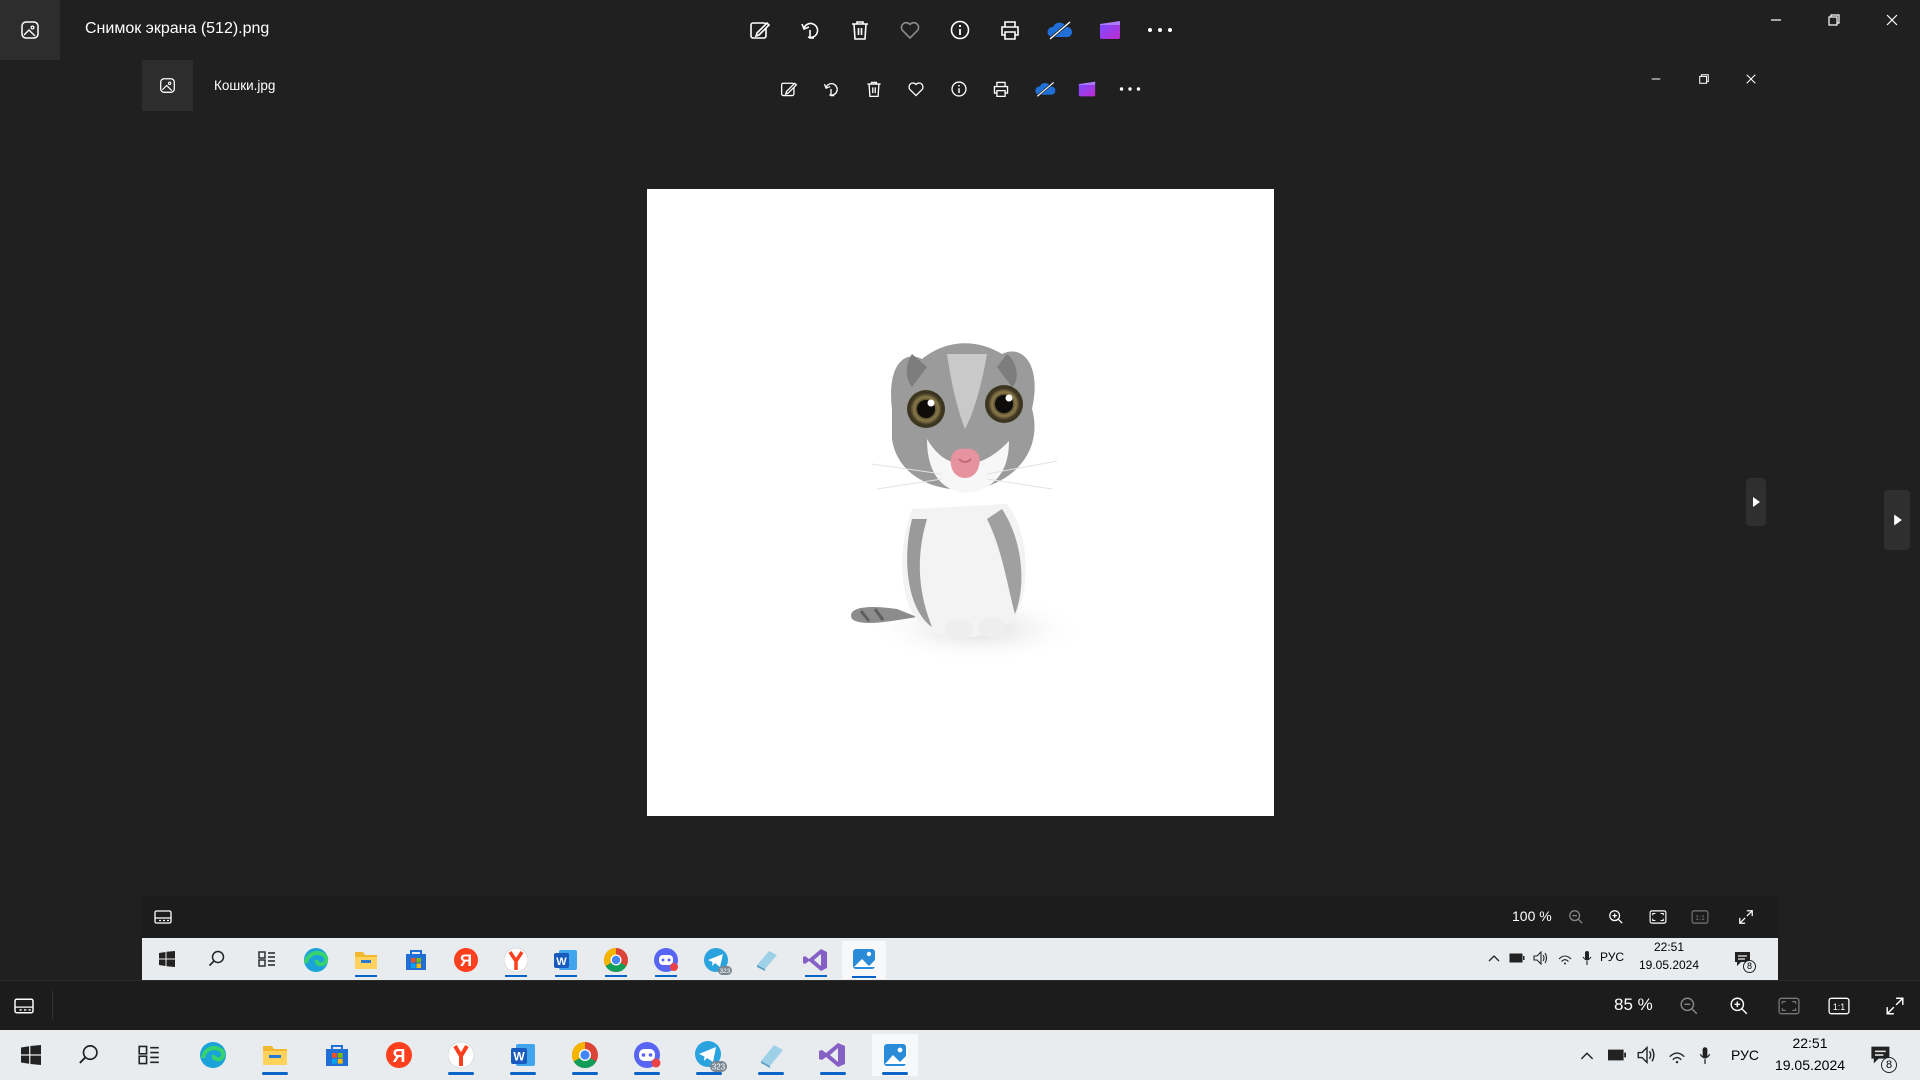 The image size is (1920, 1080). What do you see at coordinates (31, 1055) in the screenshot?
I see `start-button` at bounding box center [31, 1055].